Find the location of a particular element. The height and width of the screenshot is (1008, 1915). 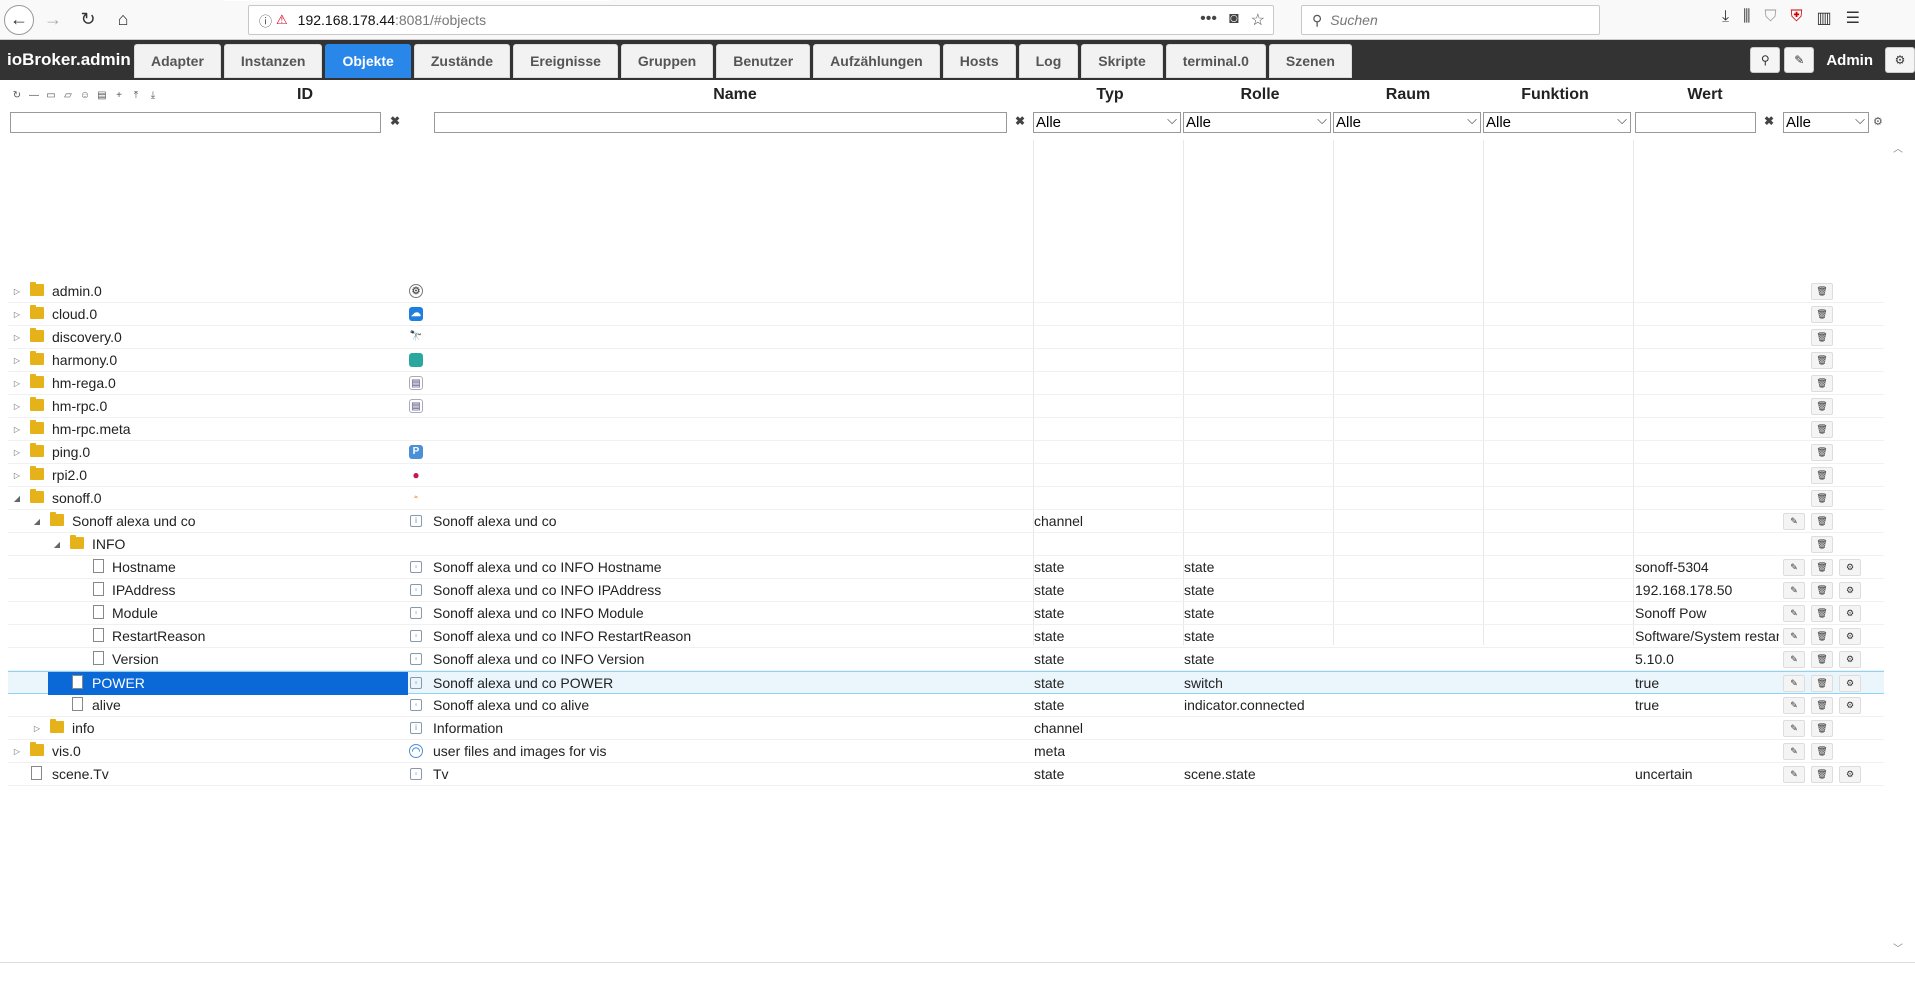

wert-filter-select: Alle is located at coordinates (1826, 121).